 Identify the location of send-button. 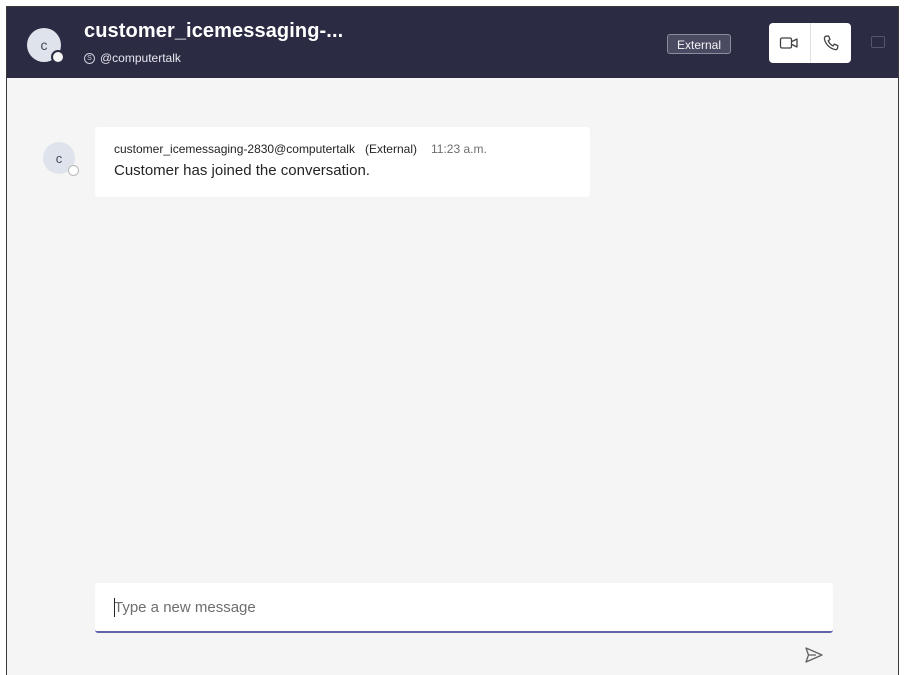
(814, 655).